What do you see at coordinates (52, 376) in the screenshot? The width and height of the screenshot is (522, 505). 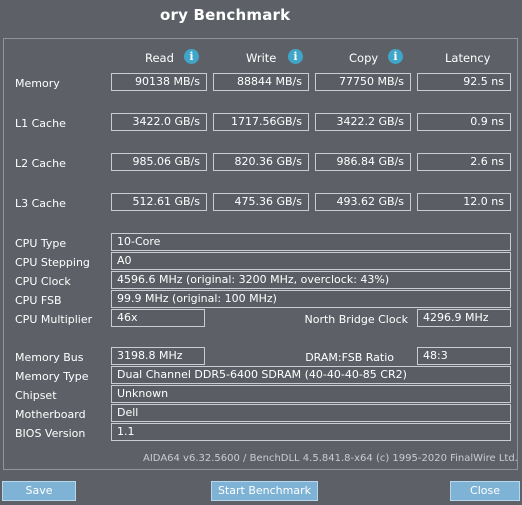 I see `memory-type-label: Memory Type` at bounding box center [52, 376].